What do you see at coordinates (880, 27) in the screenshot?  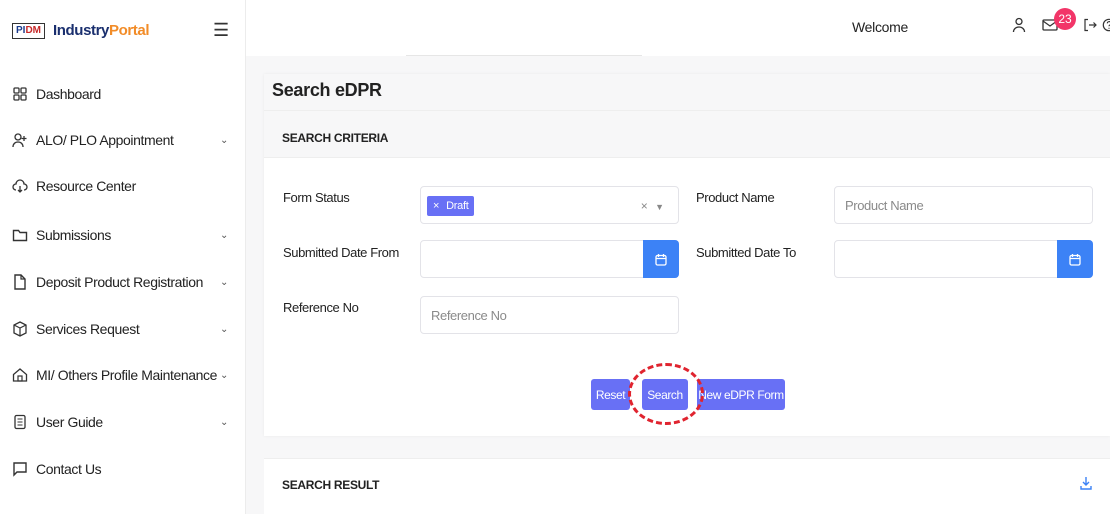 I see `welcome-text: Welcome` at bounding box center [880, 27].